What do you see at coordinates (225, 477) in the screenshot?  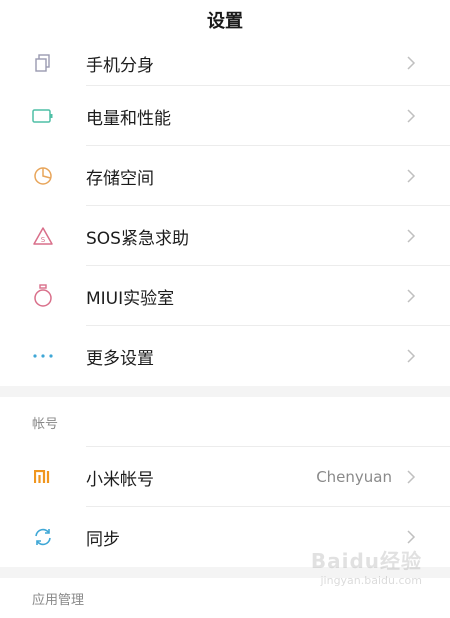 I see `settings-item-mi-account: 小米帐号 Chenyuan` at bounding box center [225, 477].